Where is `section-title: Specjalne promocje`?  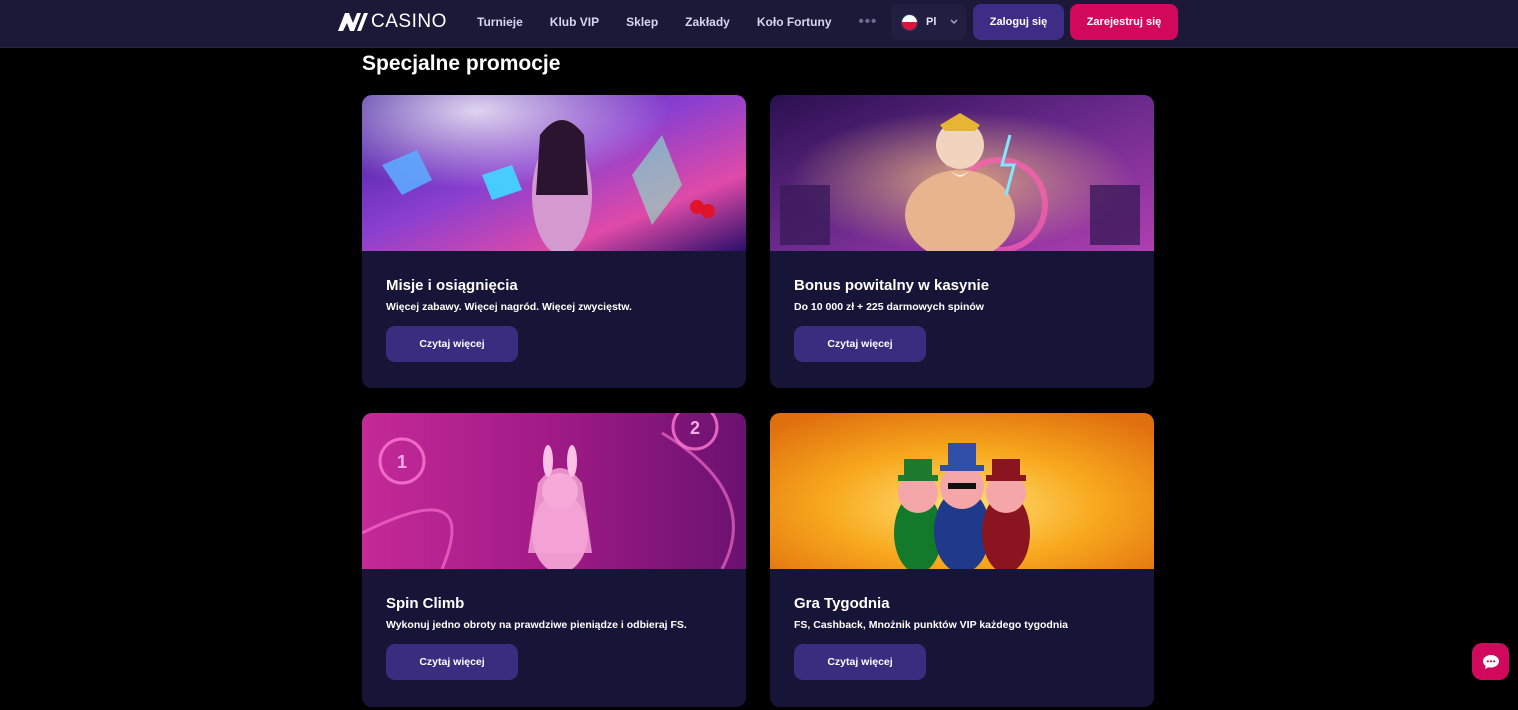
section-title: Specjalne promocje is located at coordinates (461, 63).